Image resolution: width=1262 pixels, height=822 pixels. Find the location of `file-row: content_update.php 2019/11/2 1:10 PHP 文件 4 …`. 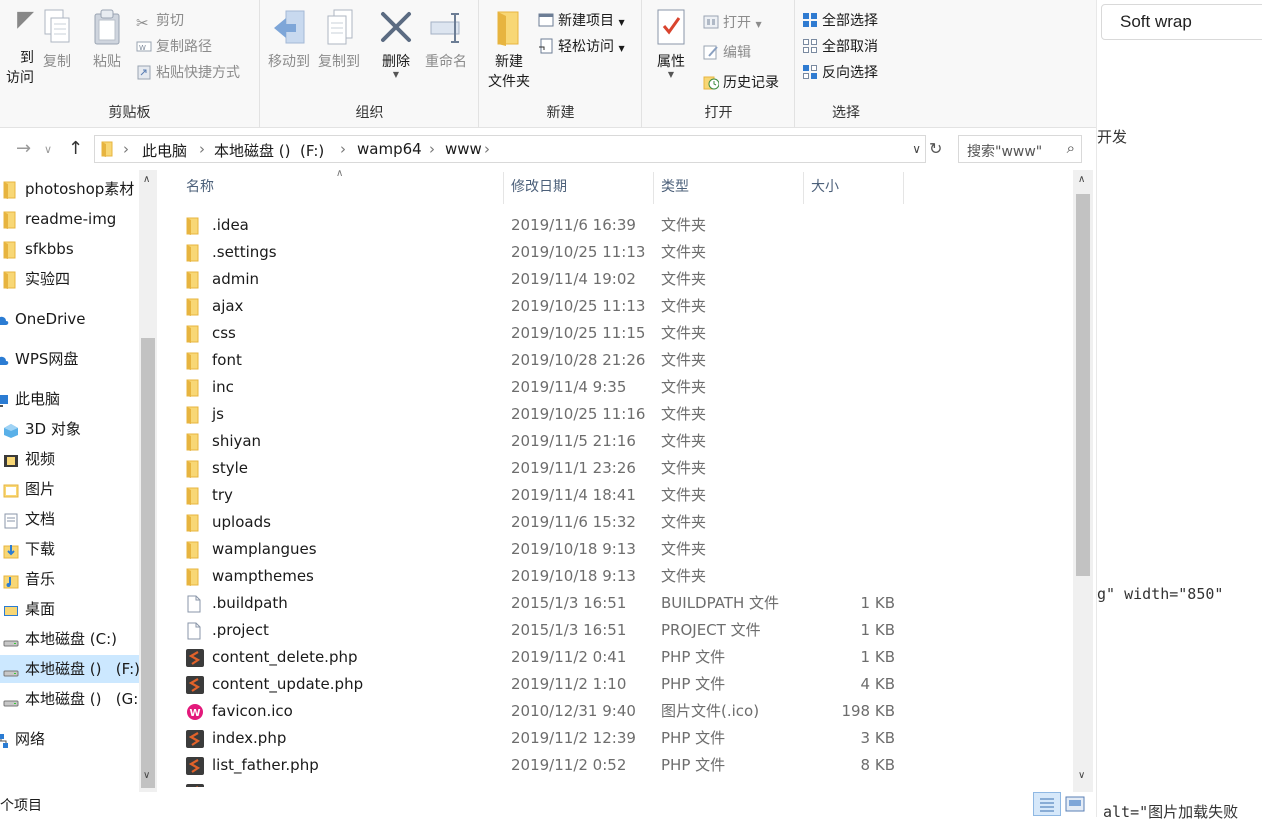

file-row: content_update.php 2019/11/2 1:10 PHP 文件 4 … is located at coordinates (616, 684).